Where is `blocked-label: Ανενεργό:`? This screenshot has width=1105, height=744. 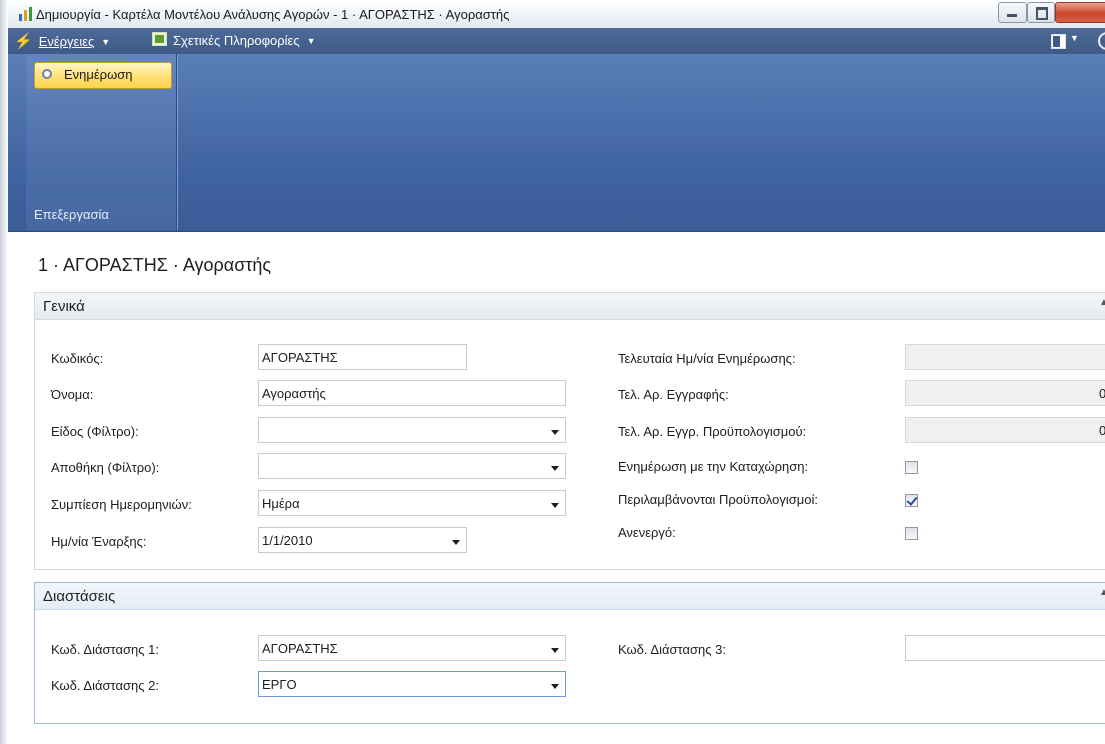 blocked-label: Ανενεργό: is located at coordinates (647, 532).